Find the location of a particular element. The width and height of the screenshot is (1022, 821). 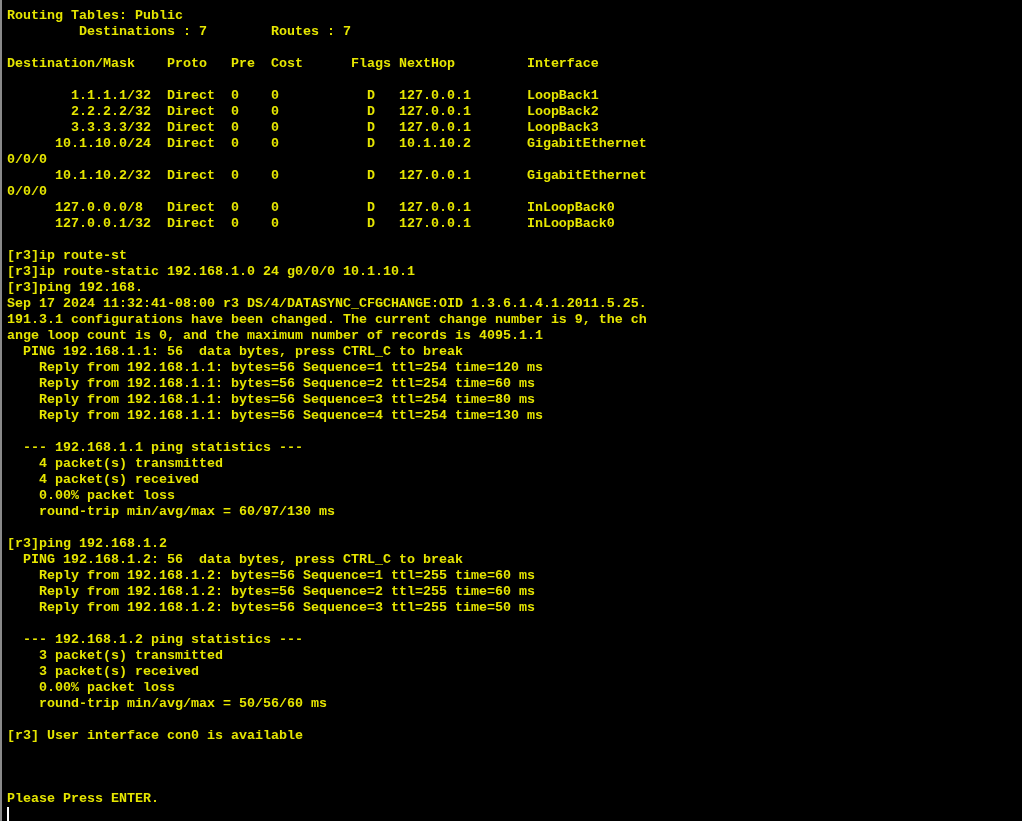

terminal-line: [r3] User interface con0 is available is located at coordinates (155, 736).